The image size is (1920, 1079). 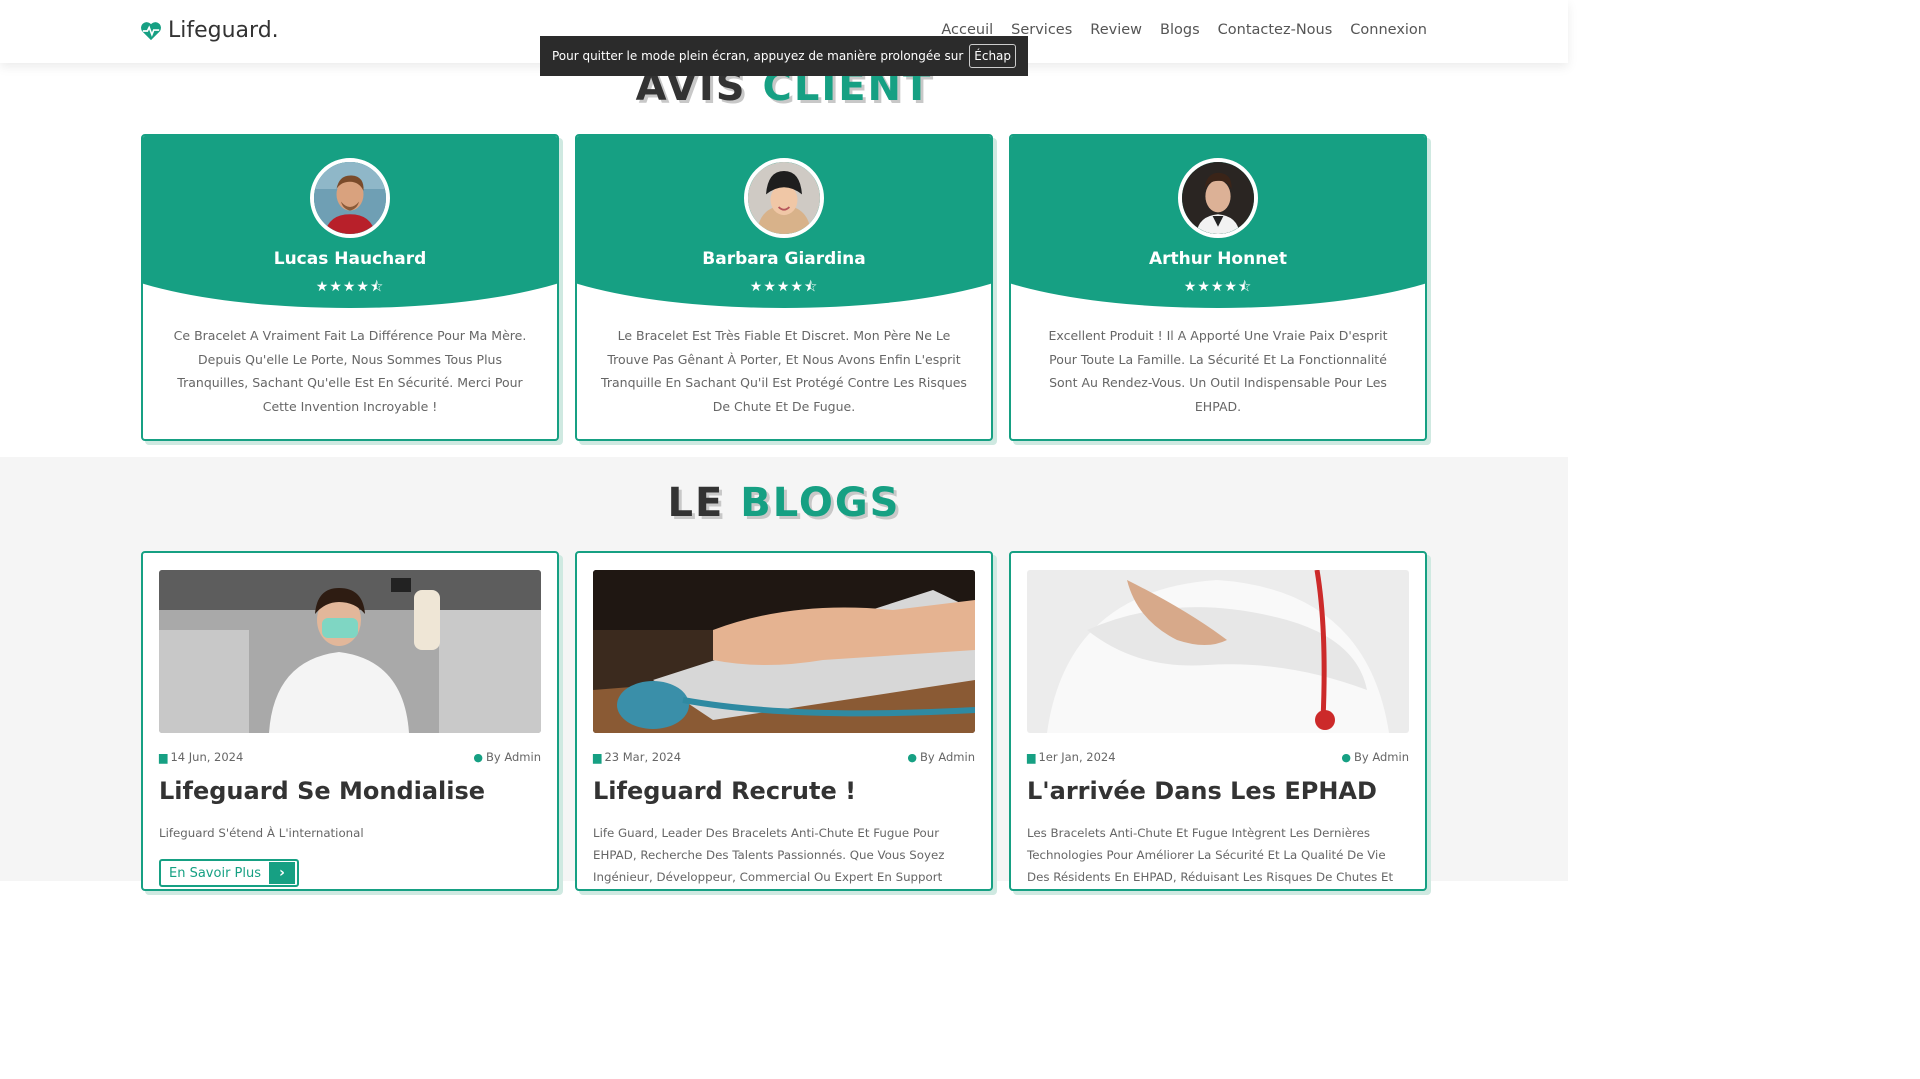 I want to click on heart-pulse-icon, so click(x=151, y=30).